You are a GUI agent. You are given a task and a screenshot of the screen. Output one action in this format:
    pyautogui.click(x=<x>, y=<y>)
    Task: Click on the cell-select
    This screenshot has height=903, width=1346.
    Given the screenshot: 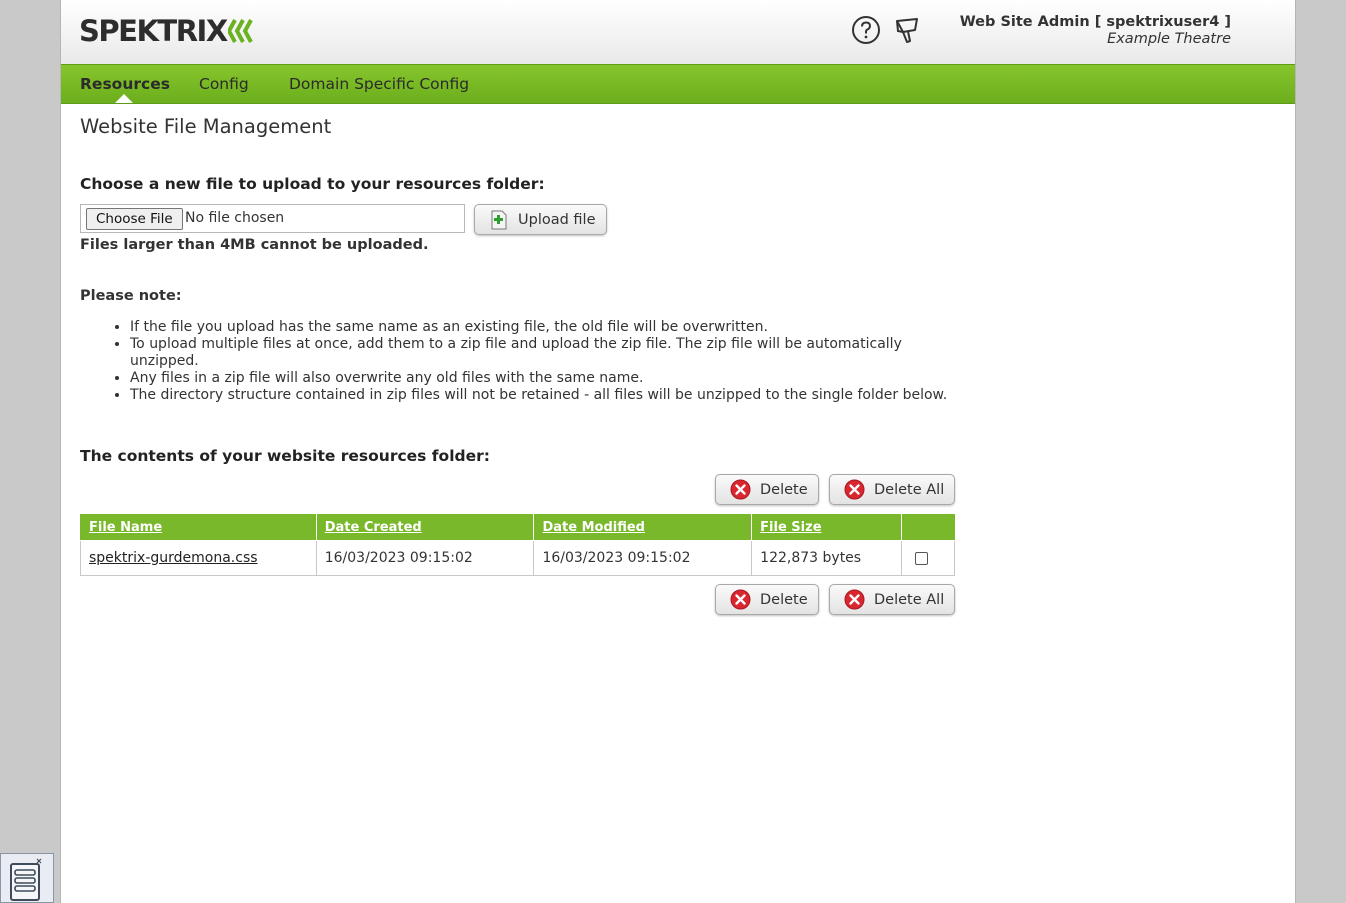 What is the action you would take?
    pyautogui.click(x=928, y=558)
    